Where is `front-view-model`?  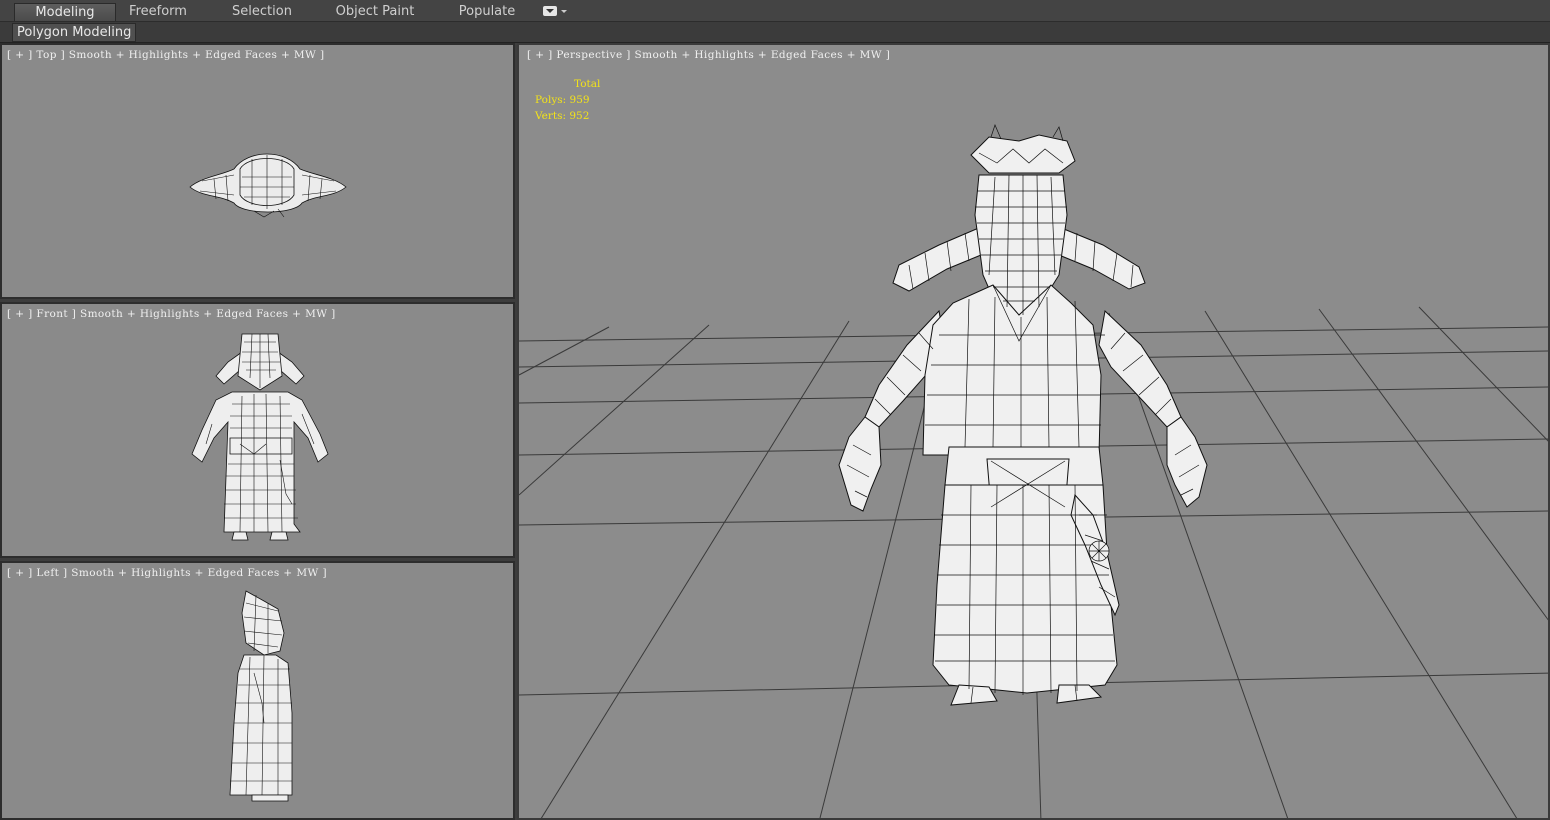 front-view-model is located at coordinates (260, 437).